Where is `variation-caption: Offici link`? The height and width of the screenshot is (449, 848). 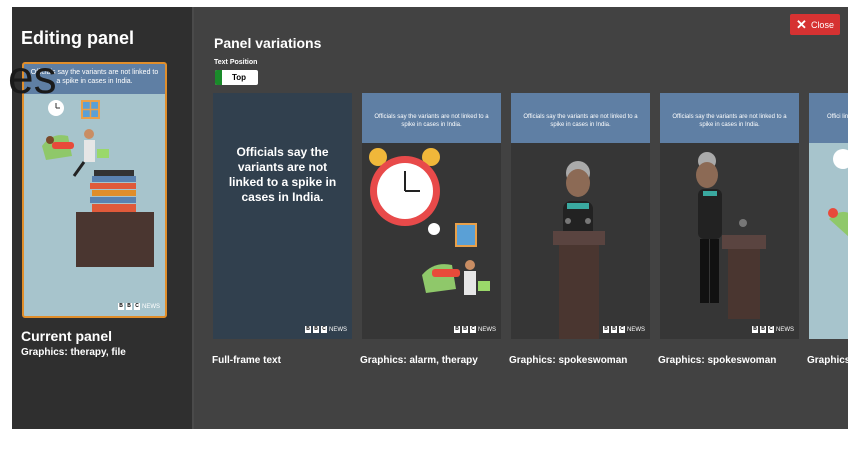
variation-caption: Offici link is located at coordinates (828, 118).